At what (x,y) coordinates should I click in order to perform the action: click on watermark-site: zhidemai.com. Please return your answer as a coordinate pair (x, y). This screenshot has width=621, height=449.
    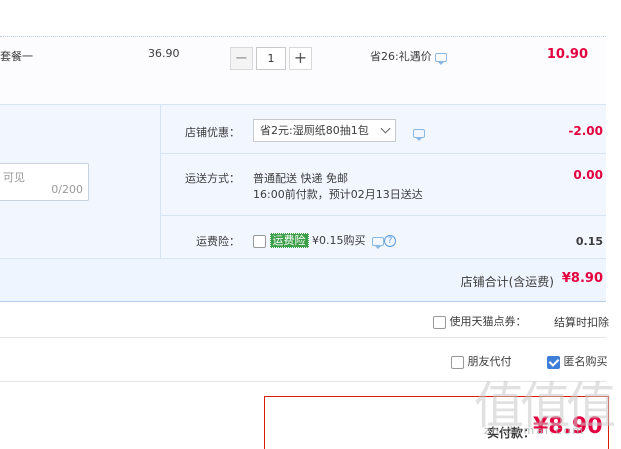
    Looking at the image, I should click on (535, 430).